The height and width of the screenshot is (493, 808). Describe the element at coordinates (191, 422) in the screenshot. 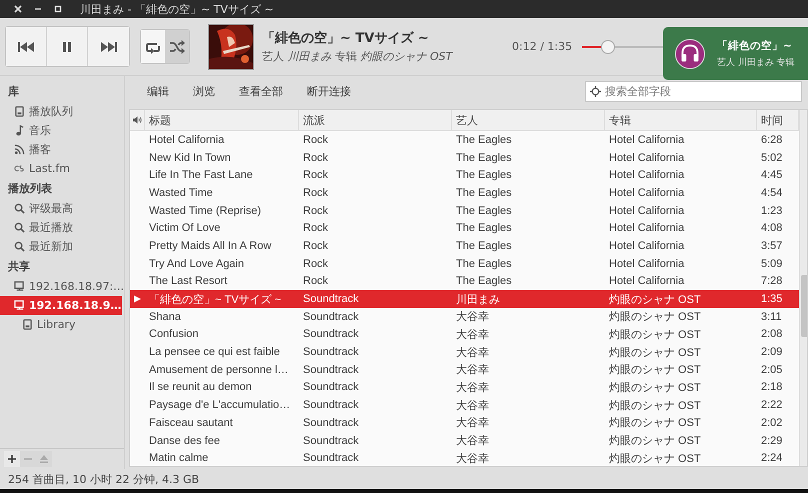

I see `table-cell: Faisceau sautant` at that location.